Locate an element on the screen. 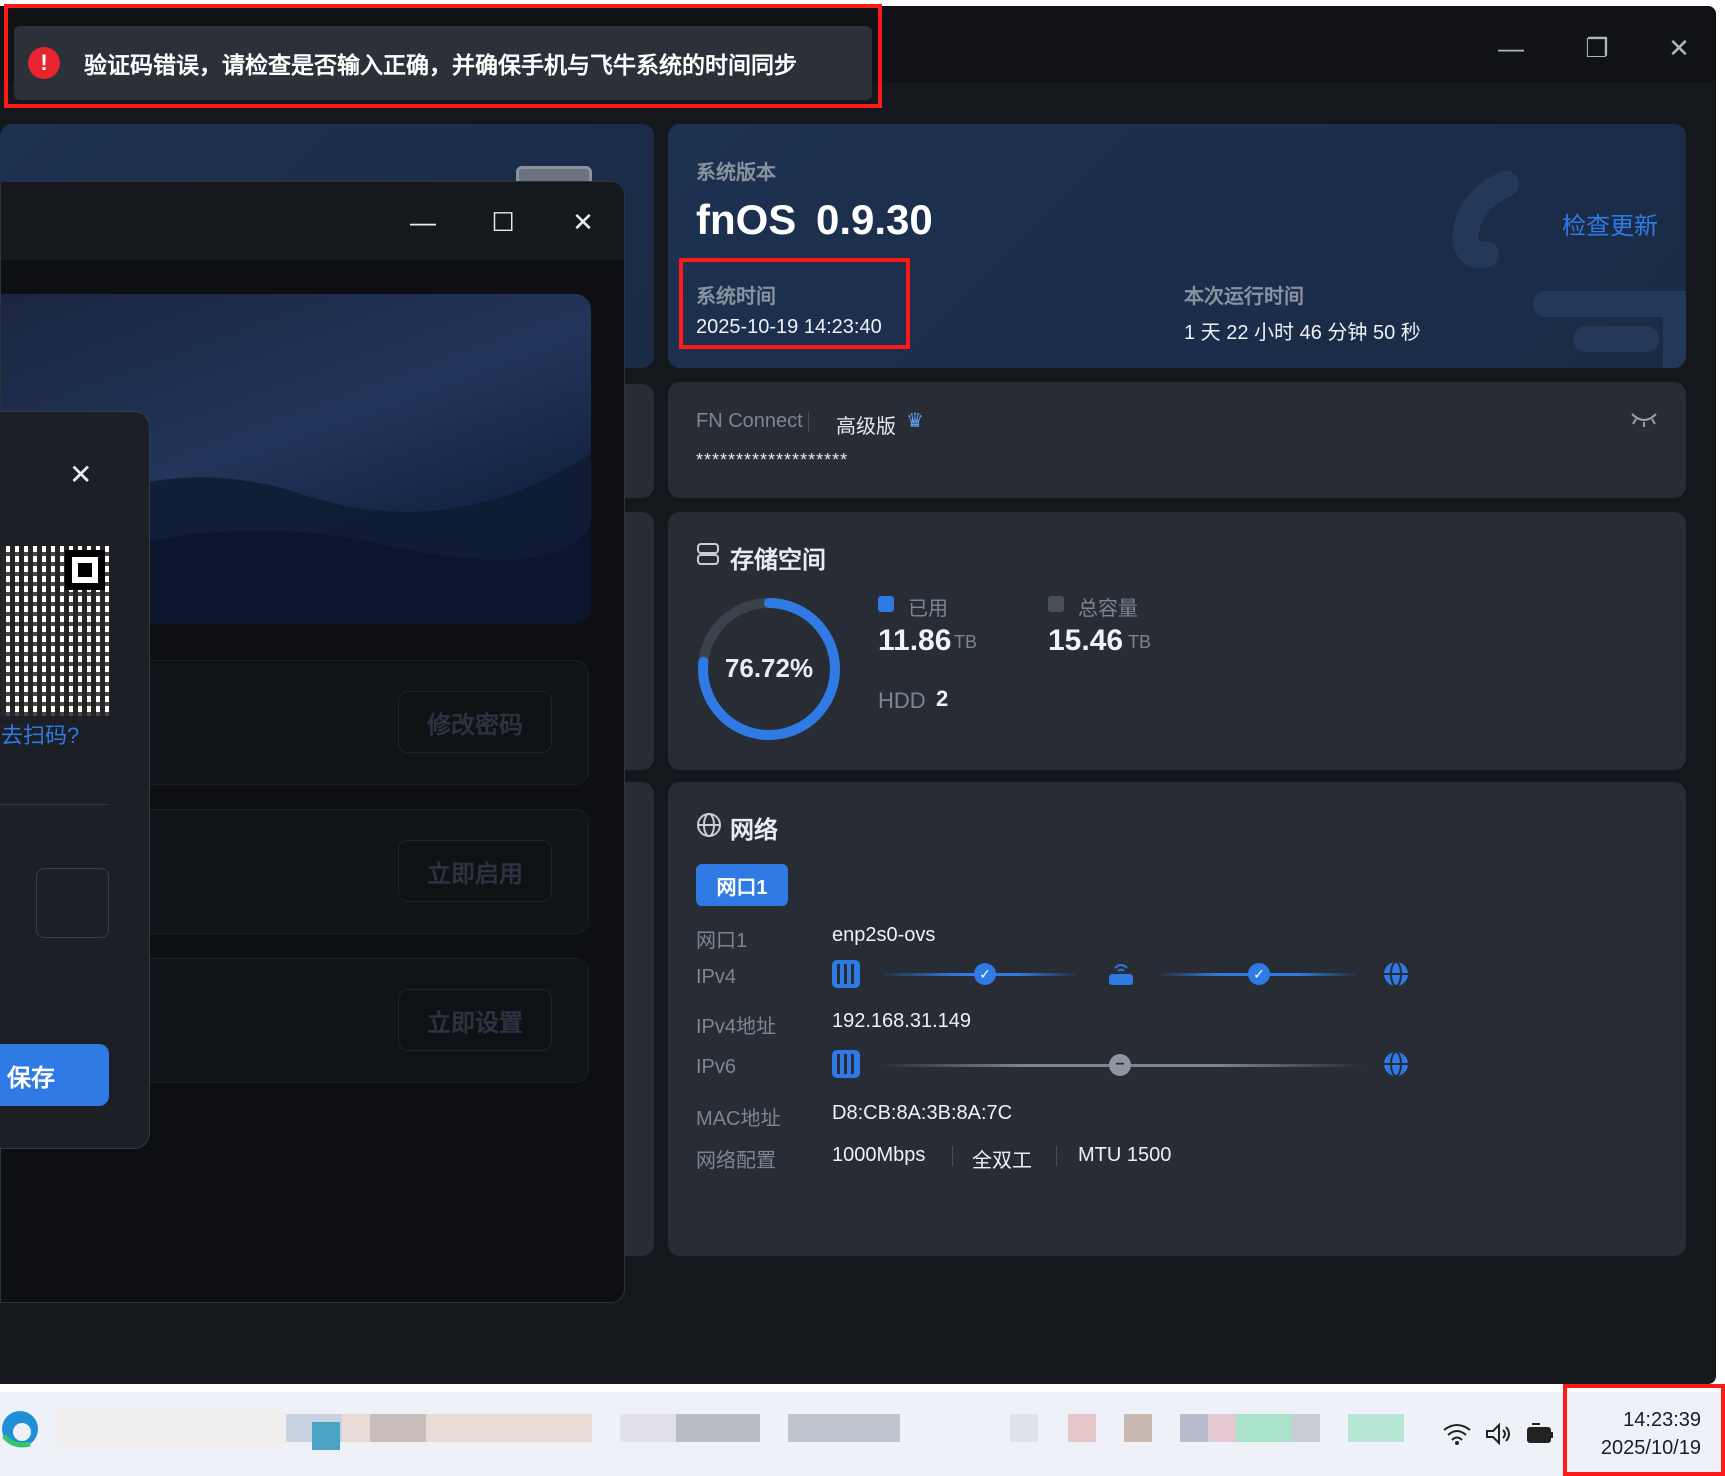 This screenshot has height=1476, width=1725. ipv4-label: IPv4 is located at coordinates (716, 977).